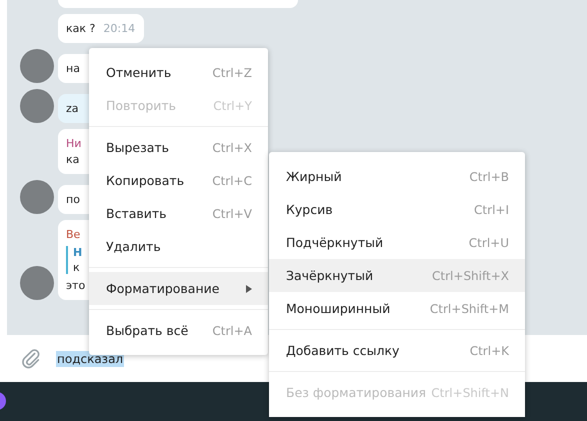 The height and width of the screenshot is (421, 587). Describe the element at coordinates (397, 275) in the screenshot. I see `menu-item: Зачёркнутый Ctrl+Shift+X` at that location.